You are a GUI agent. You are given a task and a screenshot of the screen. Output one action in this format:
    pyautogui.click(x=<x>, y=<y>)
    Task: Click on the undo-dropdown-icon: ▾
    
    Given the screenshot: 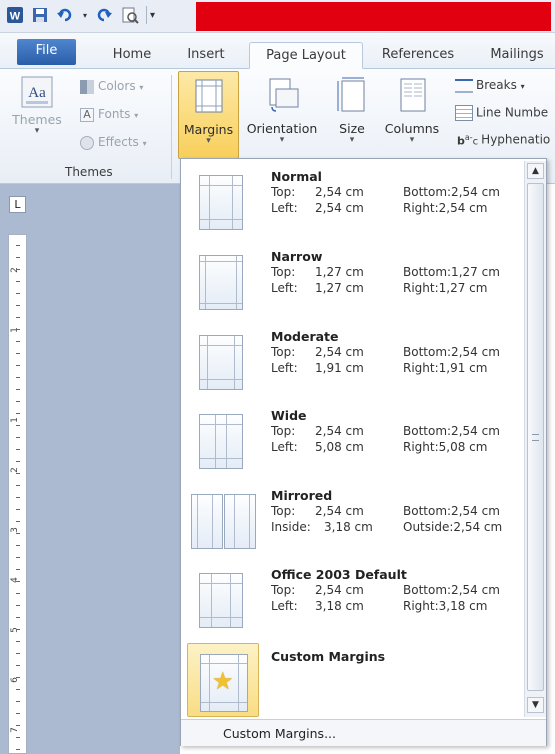 What is the action you would take?
    pyautogui.click(x=85, y=15)
    